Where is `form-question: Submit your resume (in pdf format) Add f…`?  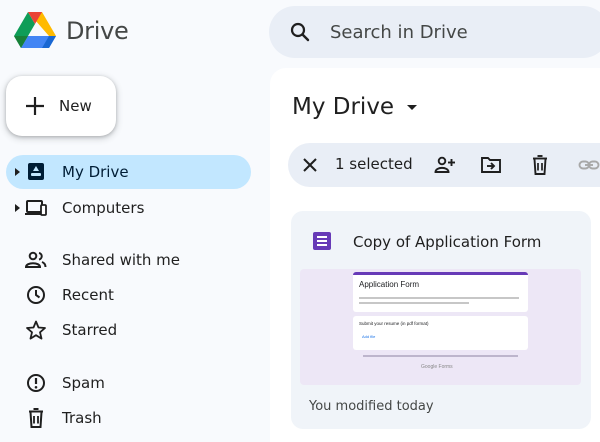 form-question: Submit your resume (in pdf format) Add f… is located at coordinates (440, 333).